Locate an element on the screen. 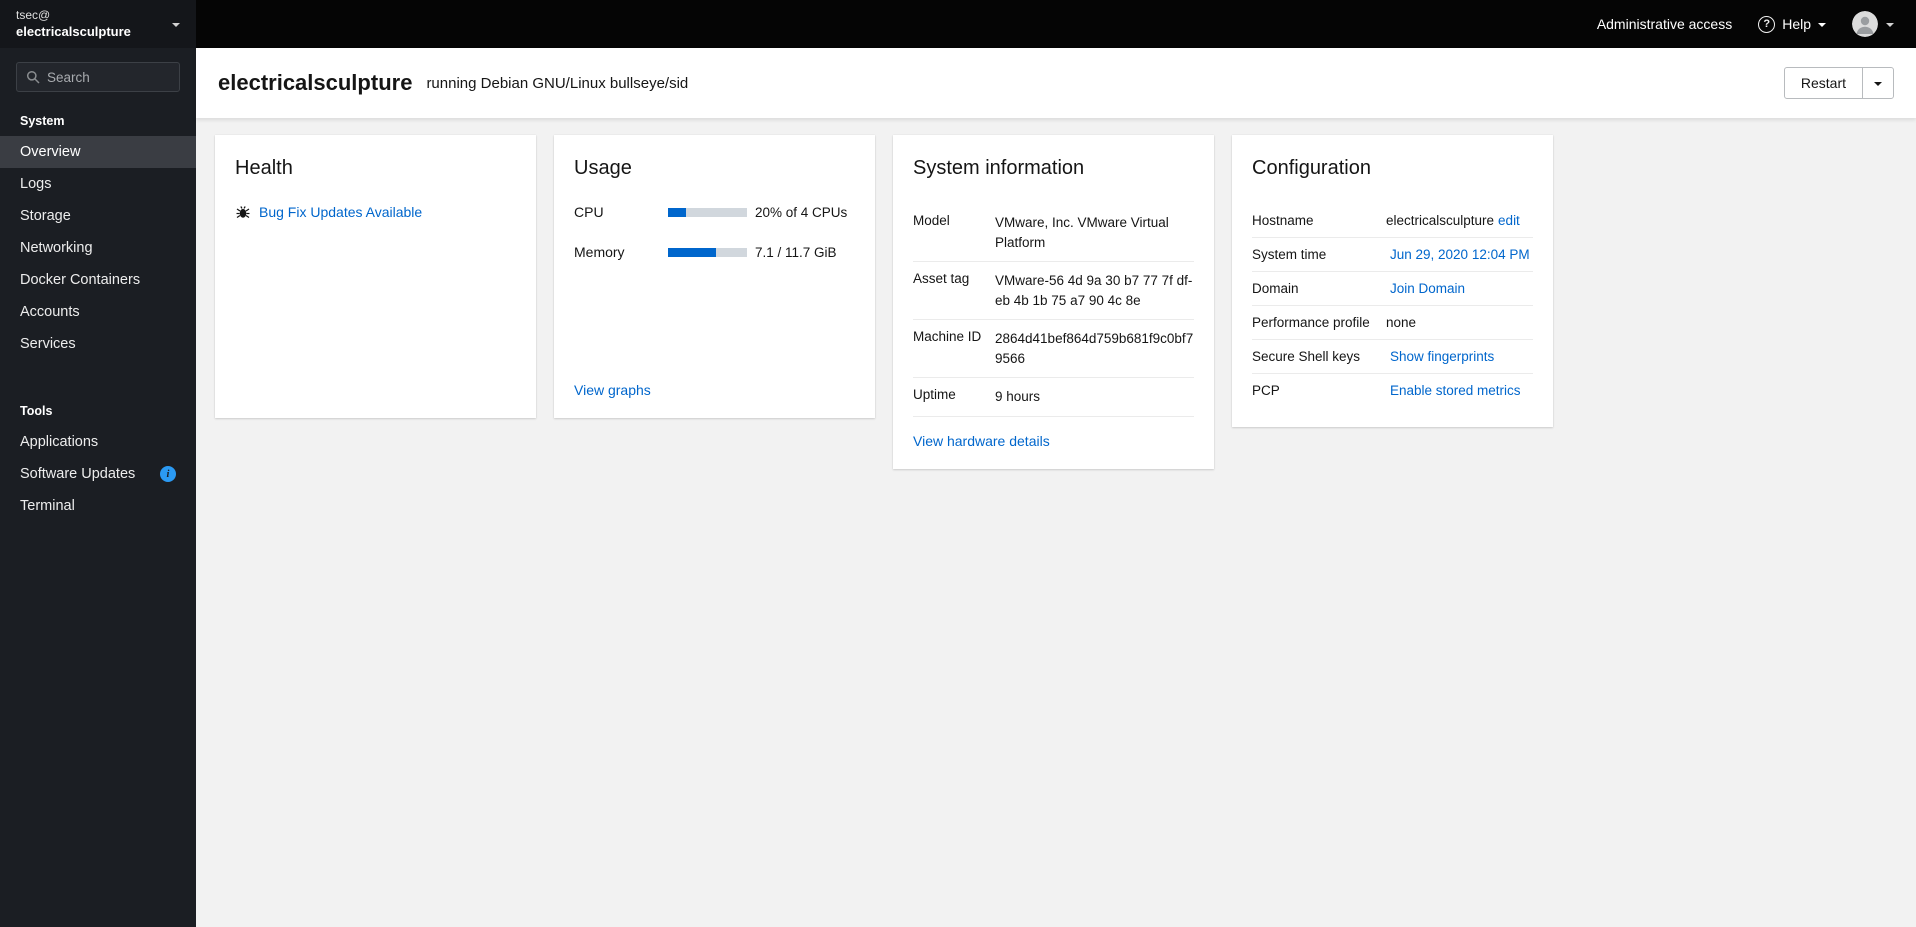  show-fingerprints-link: Show fingerprints is located at coordinates (1442, 356).